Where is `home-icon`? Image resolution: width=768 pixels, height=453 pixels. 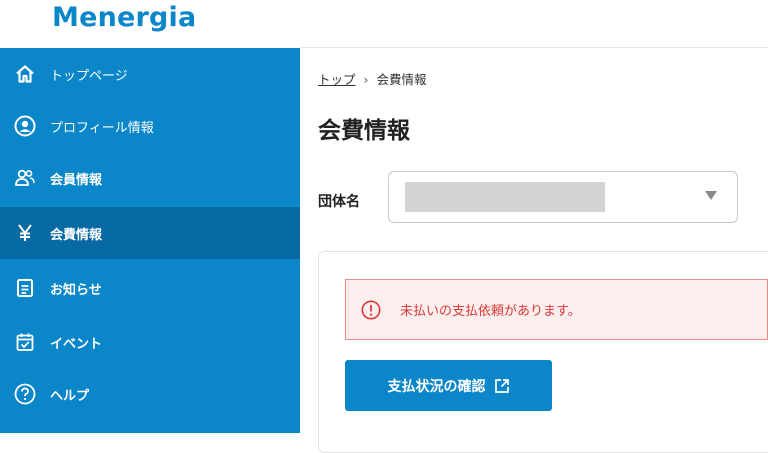
home-icon is located at coordinates (25, 74).